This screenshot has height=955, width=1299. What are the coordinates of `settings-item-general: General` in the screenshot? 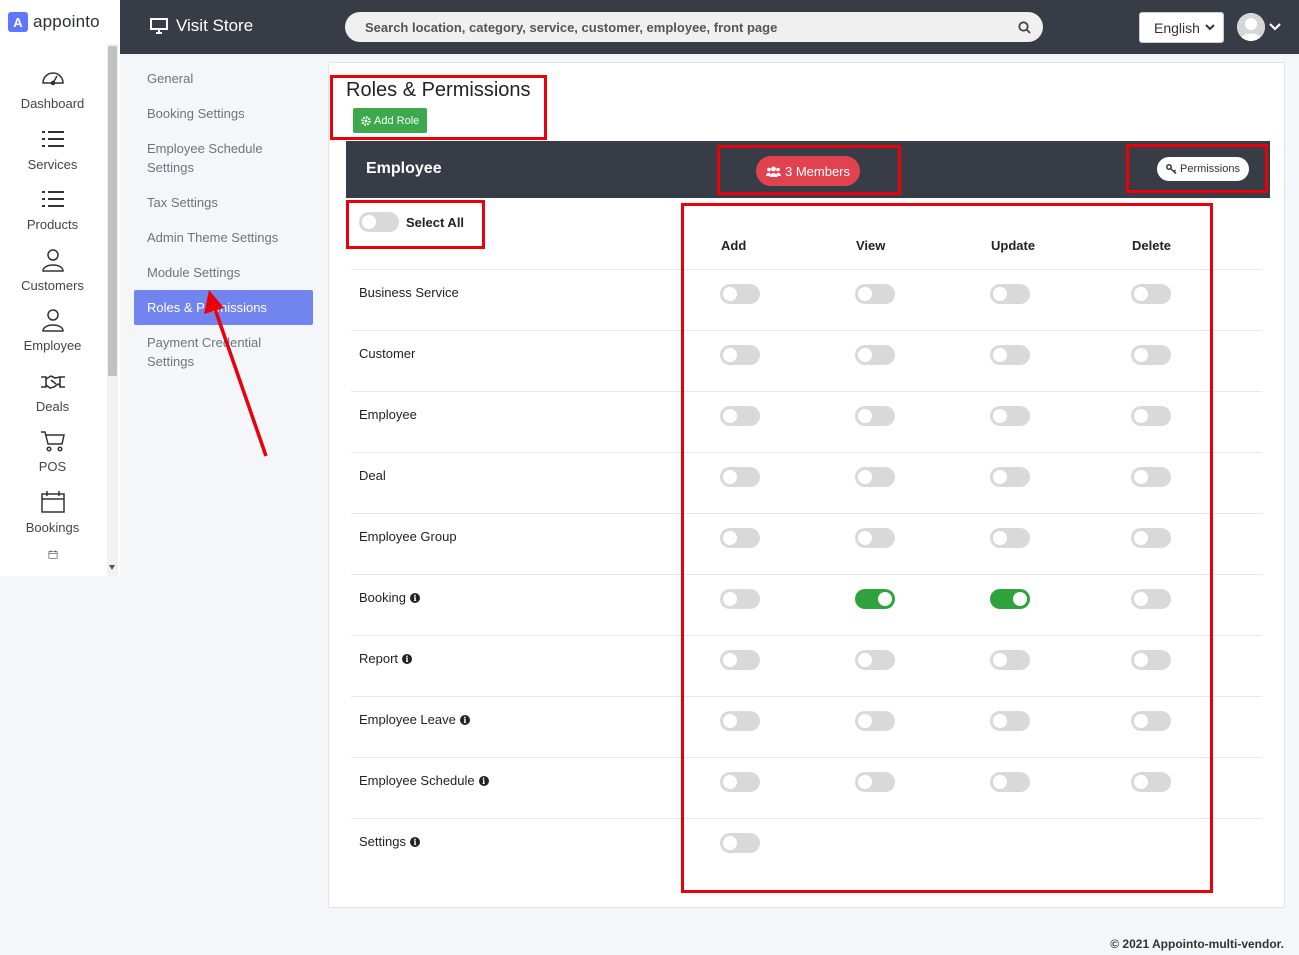 It's located at (223, 78).